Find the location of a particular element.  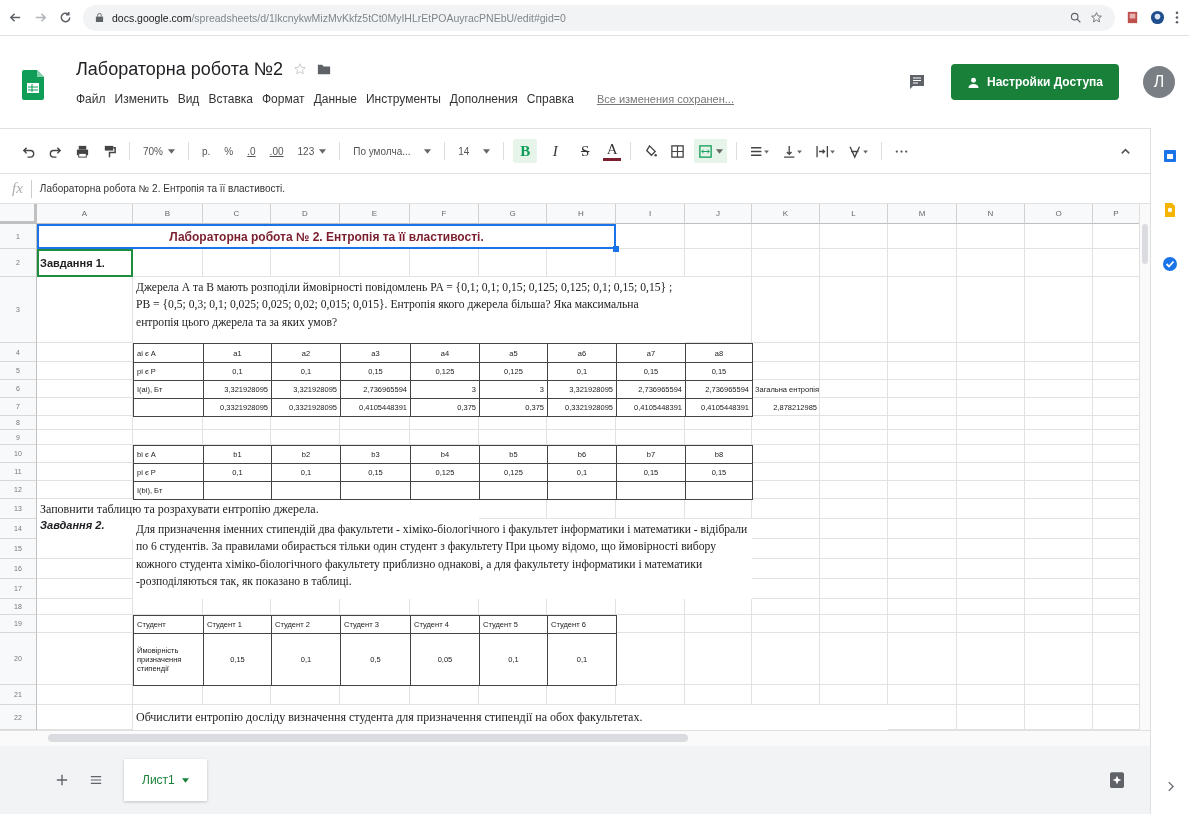

decrease-decimals-button: .0 is located at coordinates (251, 151).